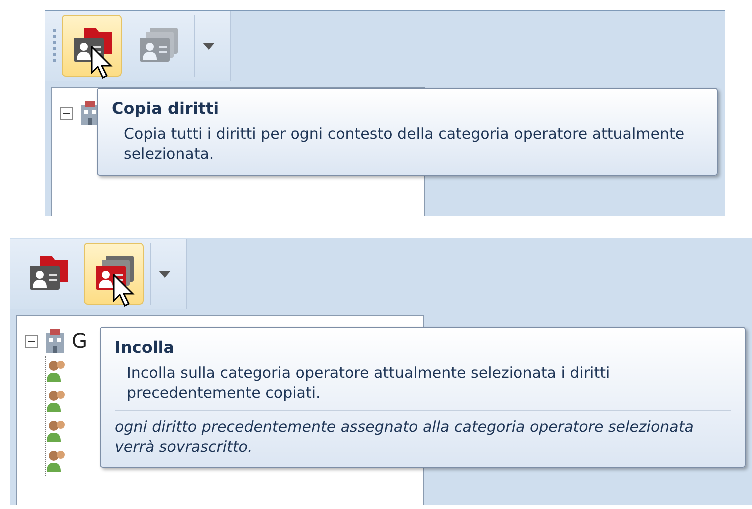 The width and height of the screenshot is (752, 509). I want to click on copy-button, so click(92, 46).